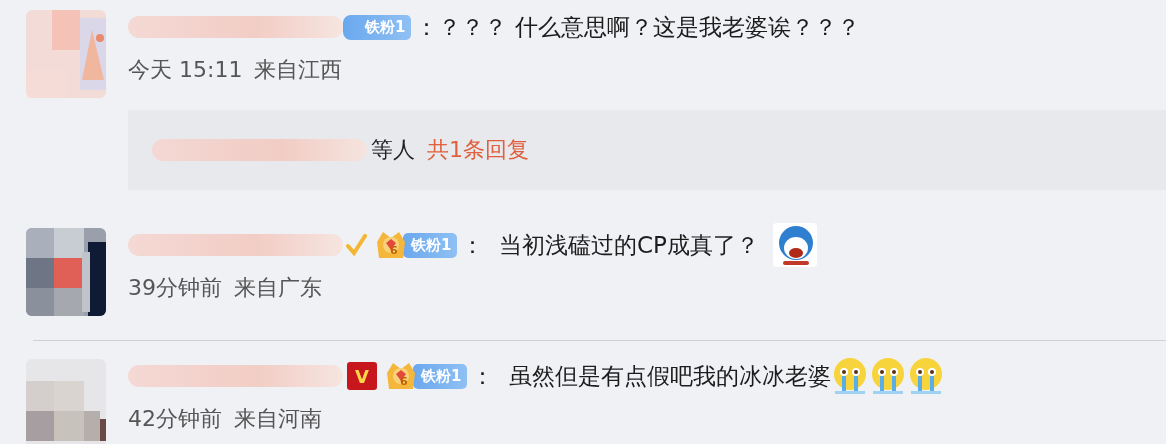 The image size is (1166, 444). What do you see at coordinates (278, 419) in the screenshot?
I see `comment-location: 来自河南` at bounding box center [278, 419].